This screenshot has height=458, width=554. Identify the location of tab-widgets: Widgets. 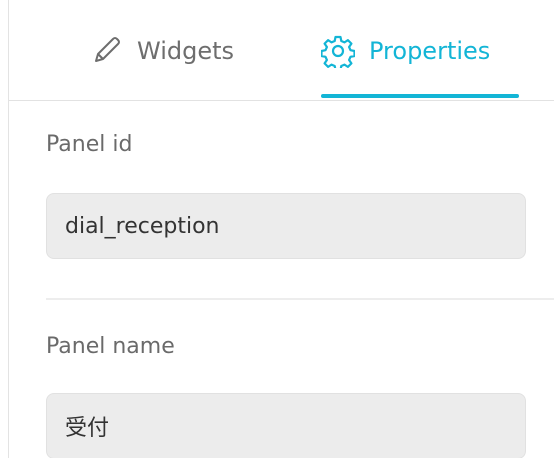
(161, 51).